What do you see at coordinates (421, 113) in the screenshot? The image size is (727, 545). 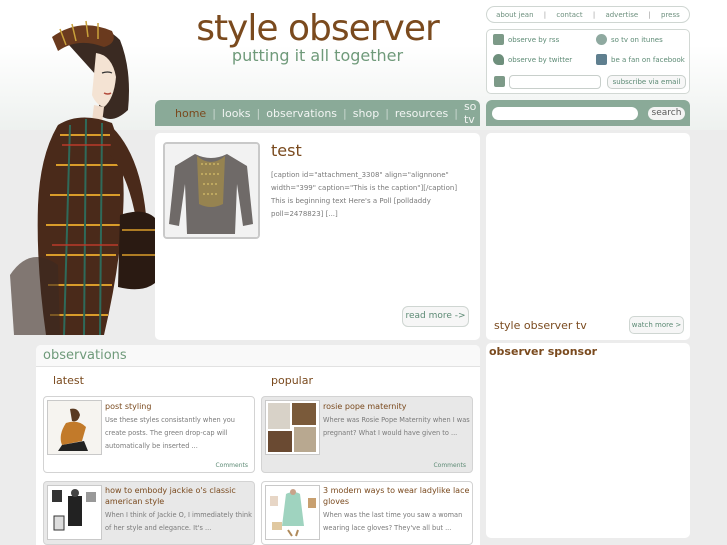 I see `nav-resources: resources` at bounding box center [421, 113].